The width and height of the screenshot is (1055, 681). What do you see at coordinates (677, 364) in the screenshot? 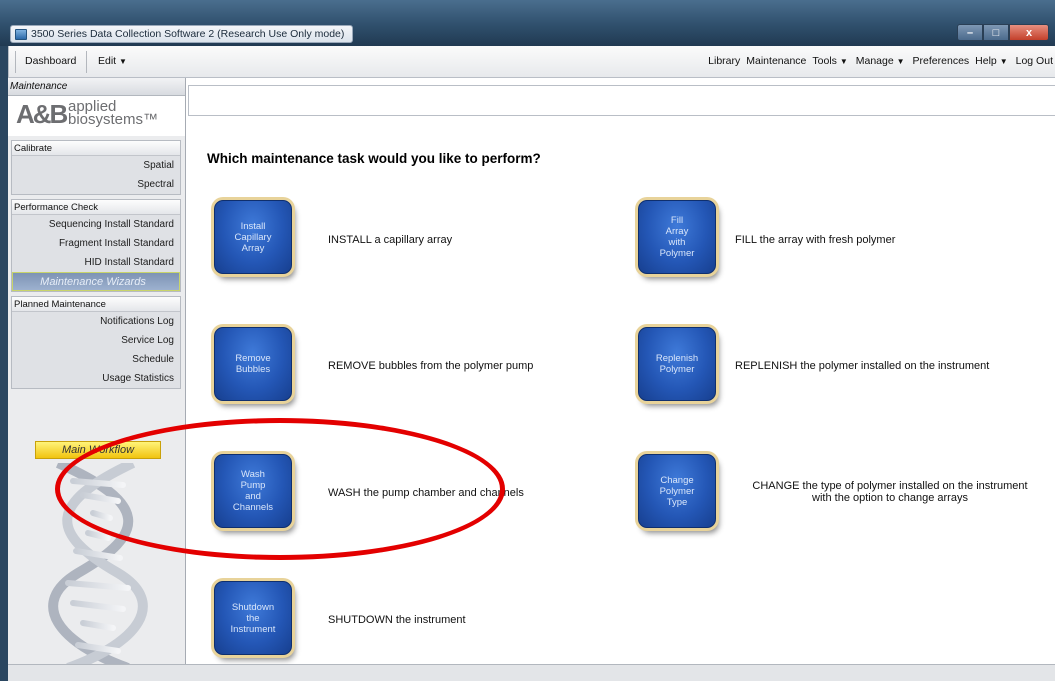
I see `replenish-polymer-button: Replenish Polymer` at bounding box center [677, 364].